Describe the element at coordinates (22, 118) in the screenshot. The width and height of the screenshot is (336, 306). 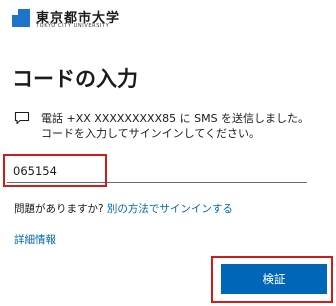
I see `speech-bubble-icon` at that location.